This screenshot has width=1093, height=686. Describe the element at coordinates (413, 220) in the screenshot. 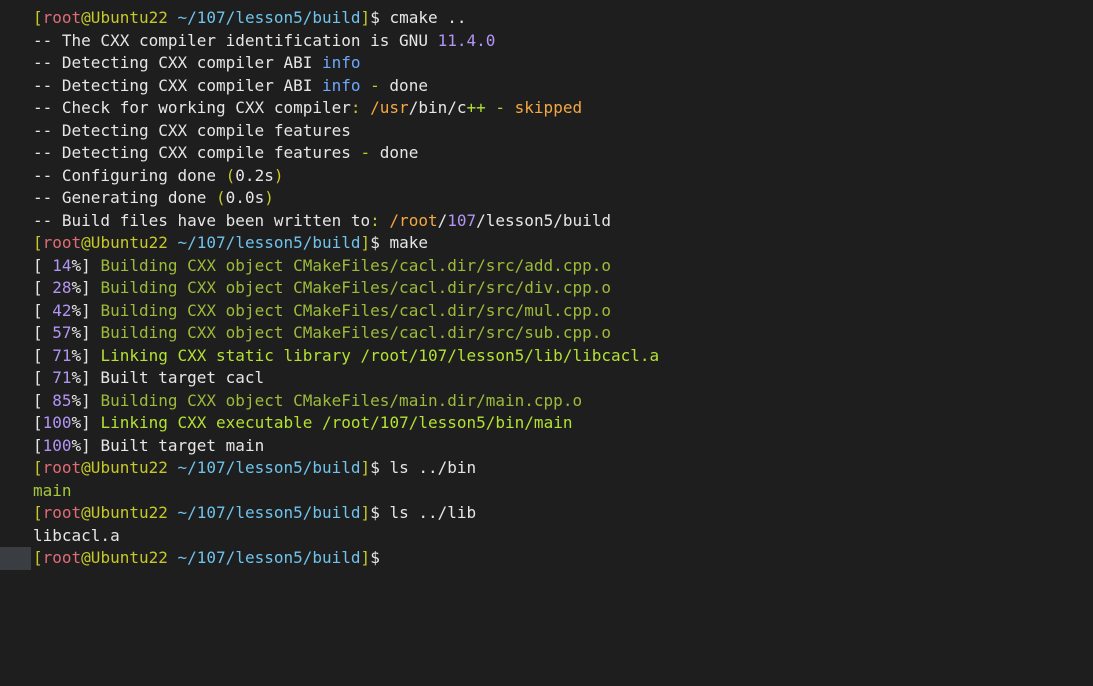

I see `text-segment: /root` at that location.